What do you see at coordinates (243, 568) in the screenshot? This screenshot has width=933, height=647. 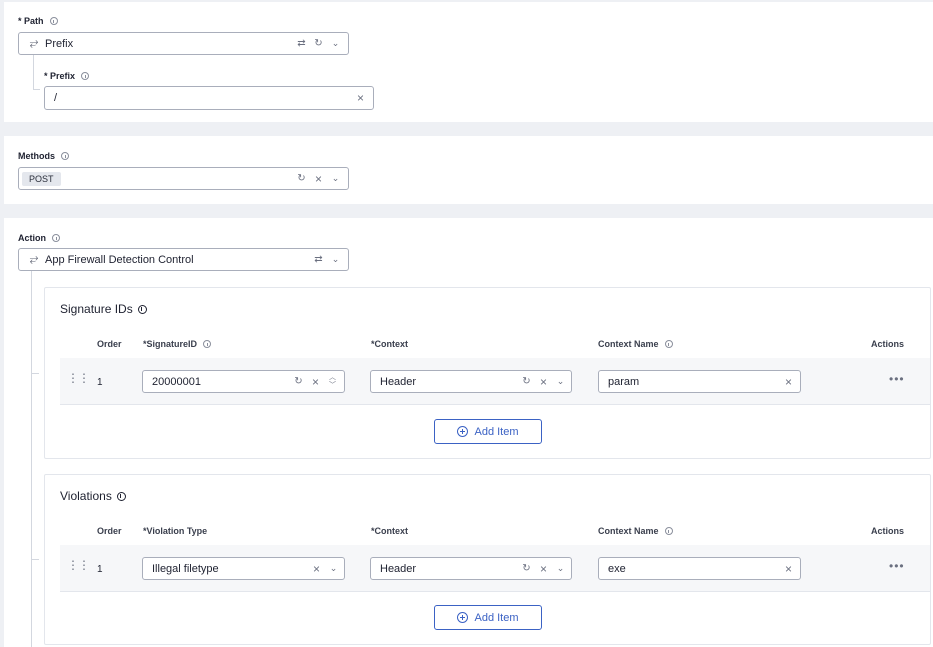 I see `violation-type-select: Illegal filetype × ⌄` at bounding box center [243, 568].